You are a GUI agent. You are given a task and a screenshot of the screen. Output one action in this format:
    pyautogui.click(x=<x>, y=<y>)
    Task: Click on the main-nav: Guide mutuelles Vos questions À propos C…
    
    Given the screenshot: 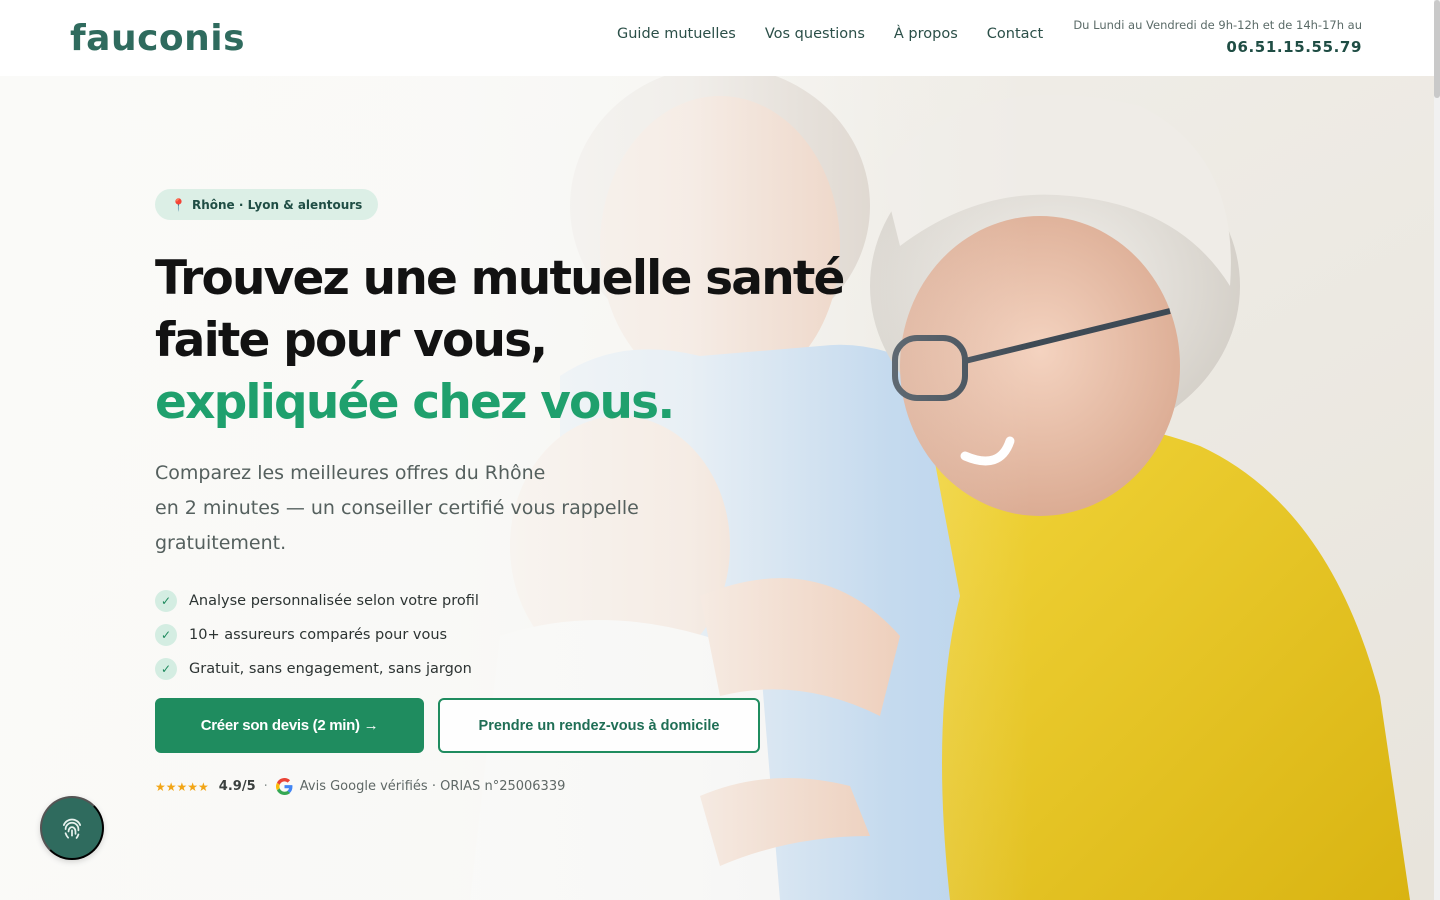 What is the action you would take?
    pyautogui.click(x=844, y=34)
    